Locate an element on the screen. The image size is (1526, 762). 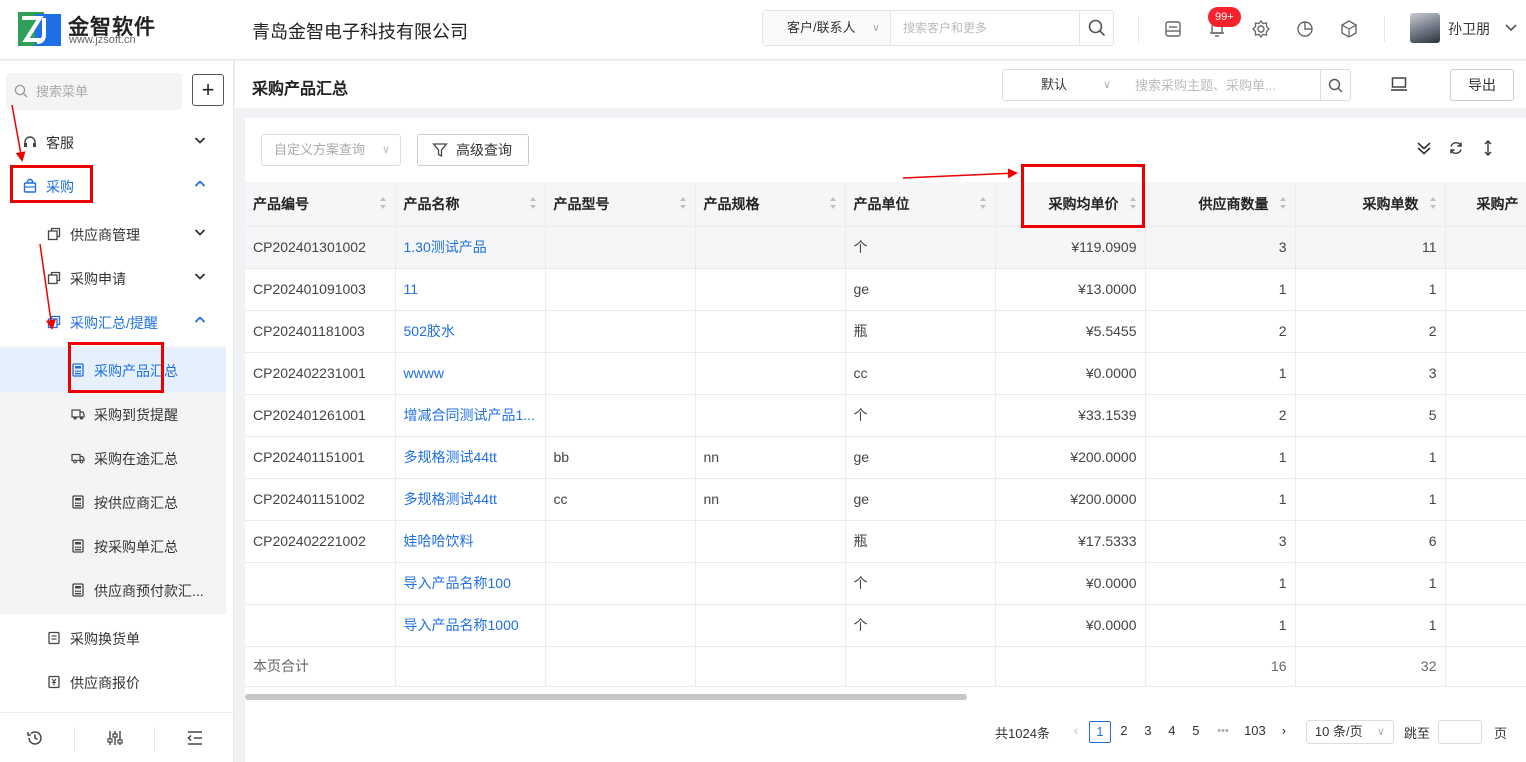
table-row: CP202401261001 增减合同测试产品1... 个 ¥33.1539 2 5 is located at coordinates (885, 415).